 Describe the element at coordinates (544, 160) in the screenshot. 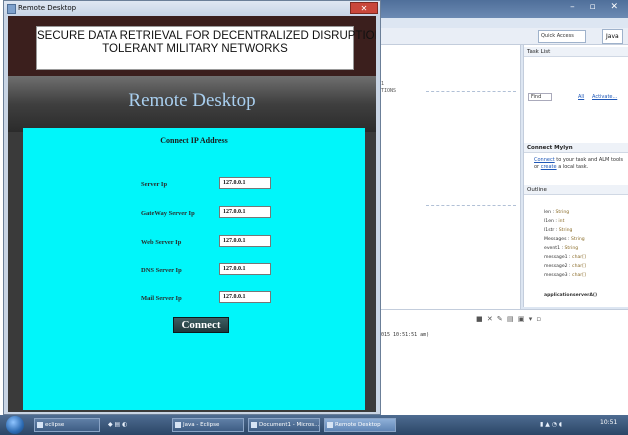

I see `mylyn-connect-link: Connect` at that location.